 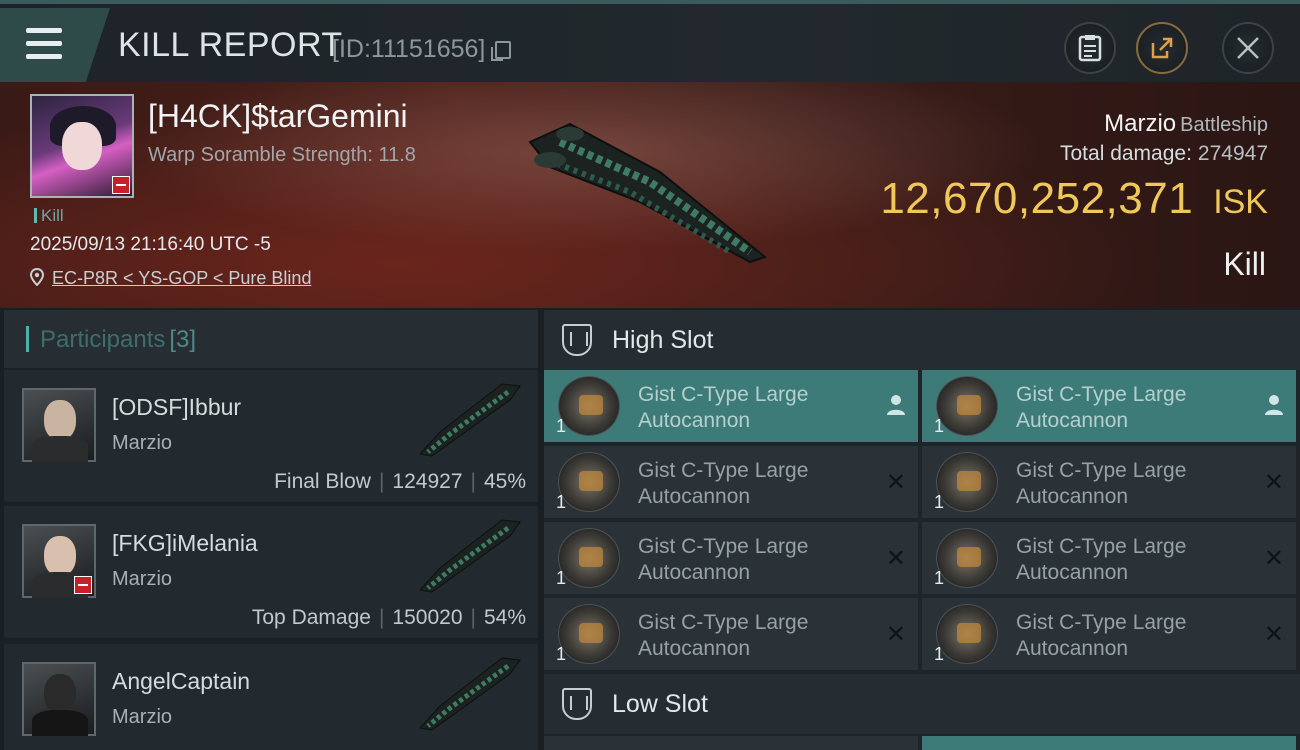 What do you see at coordinates (27, 339) in the screenshot?
I see `accent-bar` at bounding box center [27, 339].